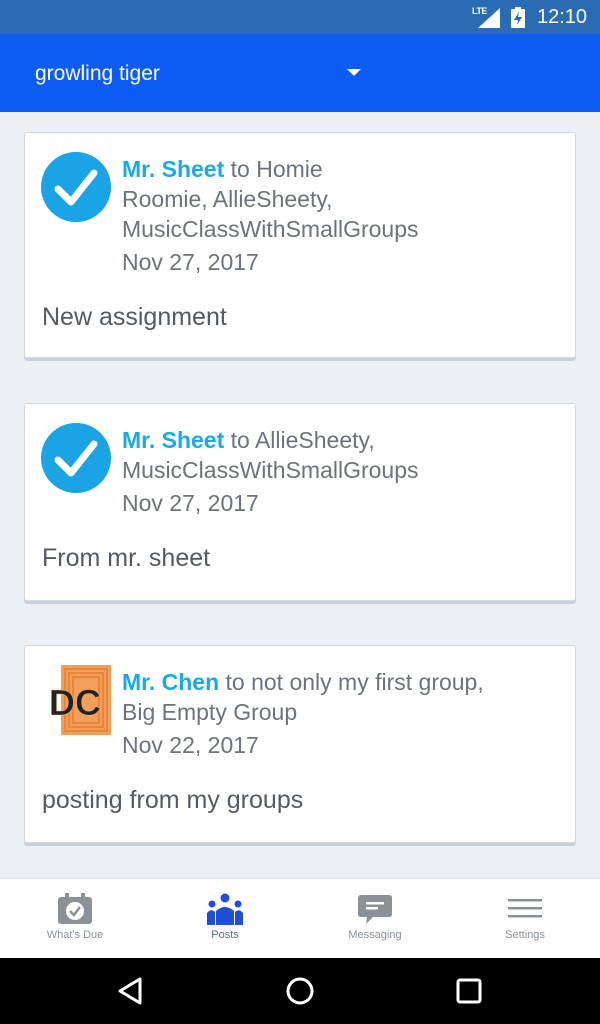  What do you see at coordinates (227, 199) in the screenshot?
I see `post-audience: Roomie, AllieSheety,` at bounding box center [227, 199].